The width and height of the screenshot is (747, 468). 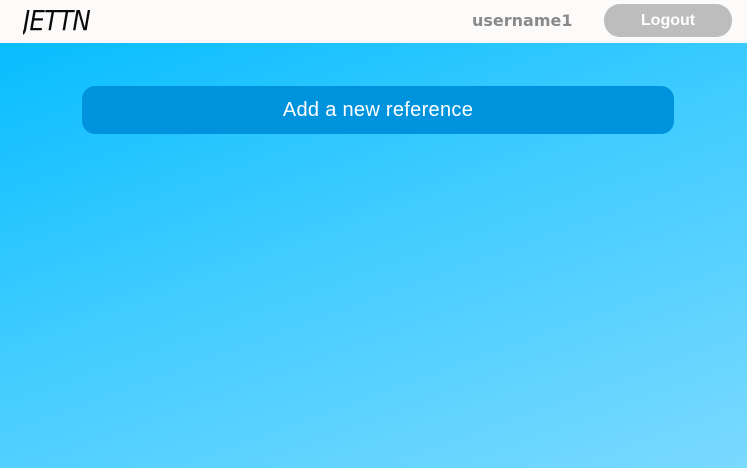 I want to click on username-label: username1, so click(x=522, y=20).